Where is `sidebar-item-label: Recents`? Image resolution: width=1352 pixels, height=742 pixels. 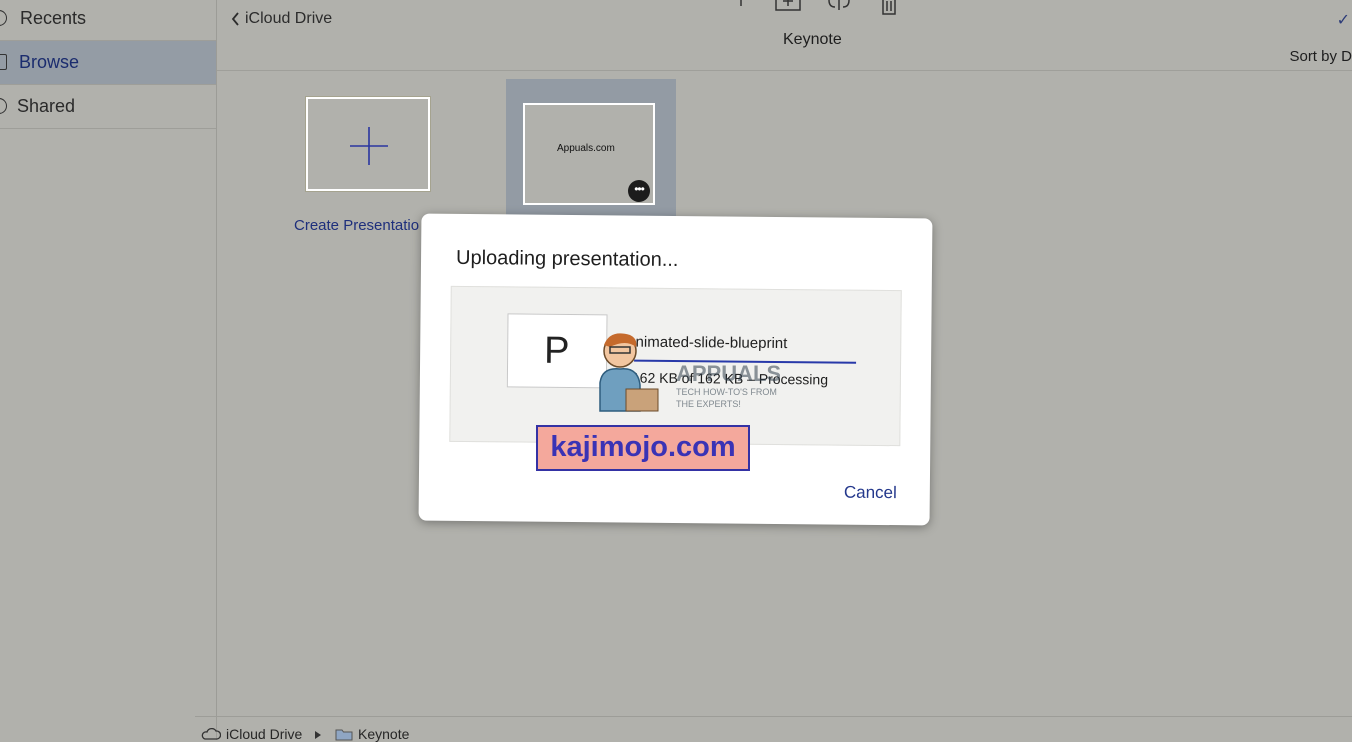
sidebar-item-label: Recents is located at coordinates (53, 18).